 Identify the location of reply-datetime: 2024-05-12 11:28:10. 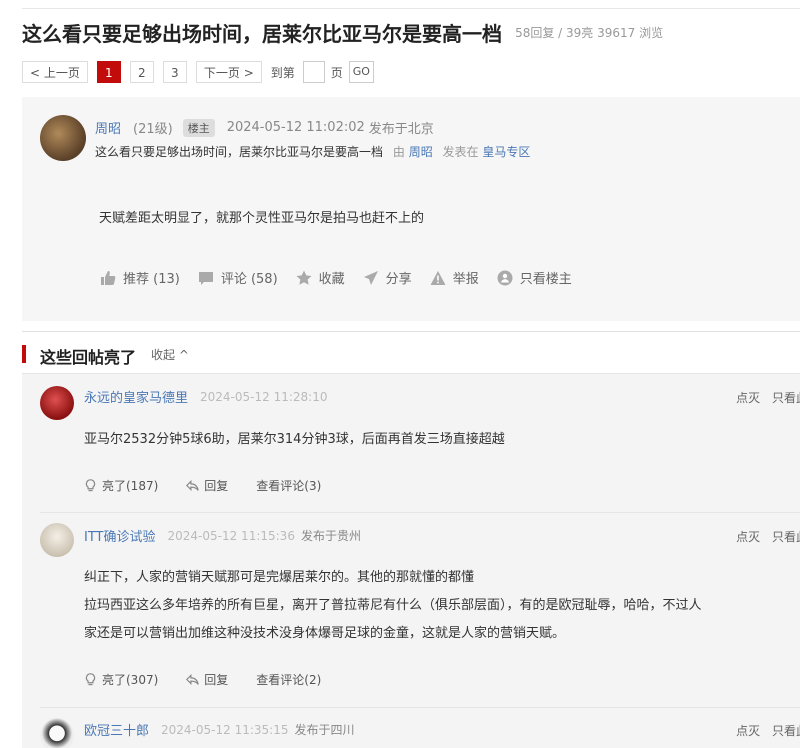
(264, 396).